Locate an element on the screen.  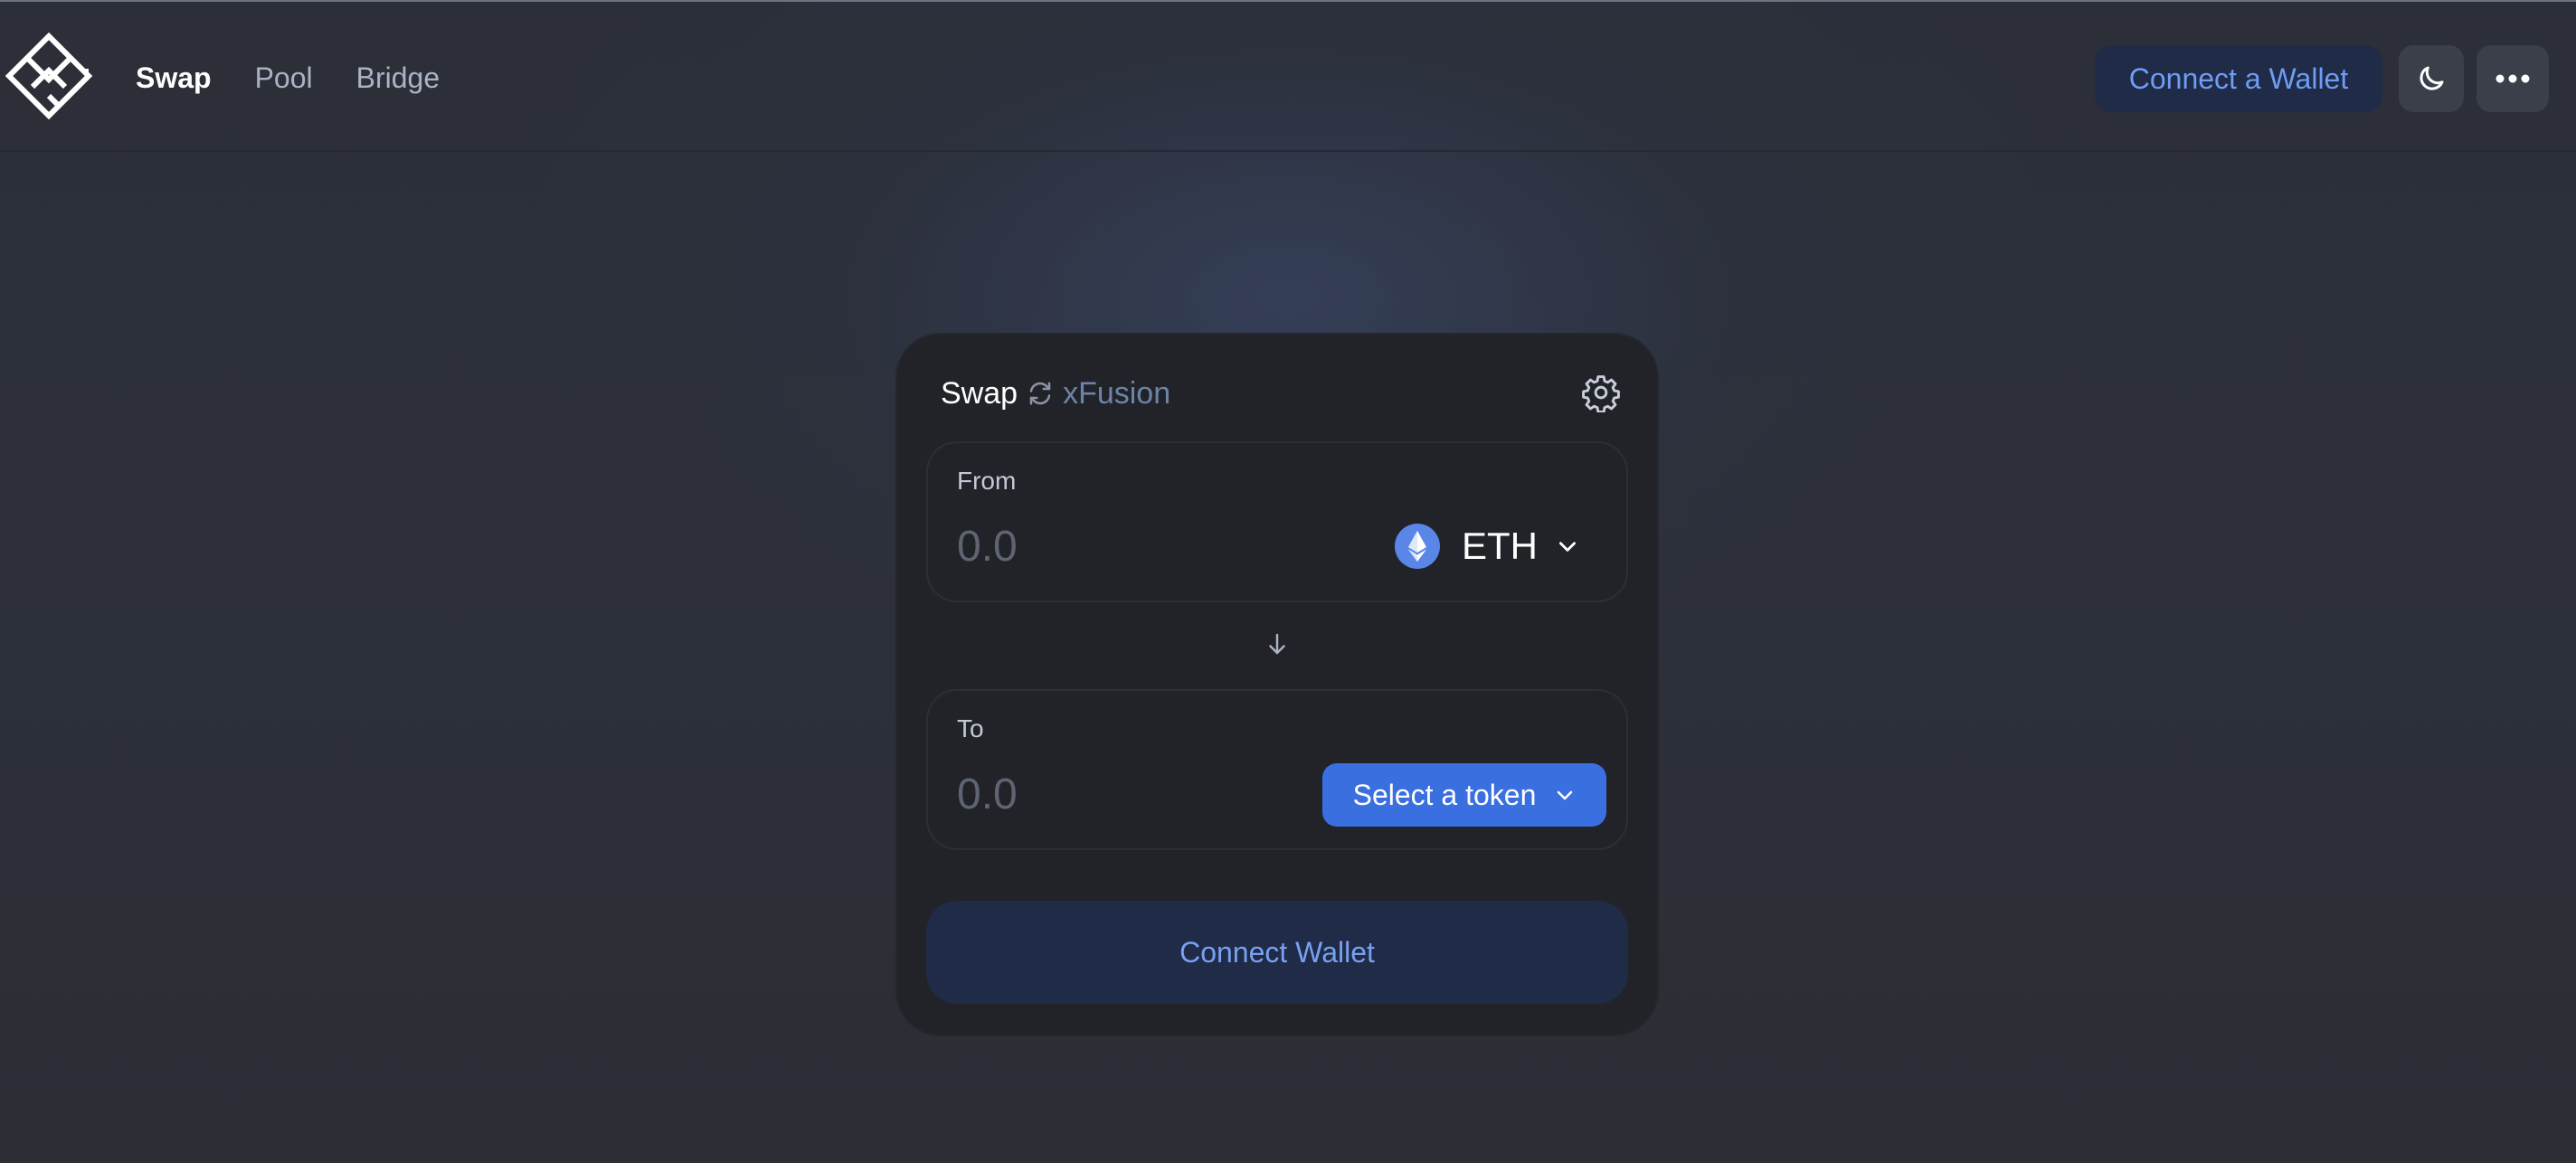
more-options-button is located at coordinates (2513, 78).